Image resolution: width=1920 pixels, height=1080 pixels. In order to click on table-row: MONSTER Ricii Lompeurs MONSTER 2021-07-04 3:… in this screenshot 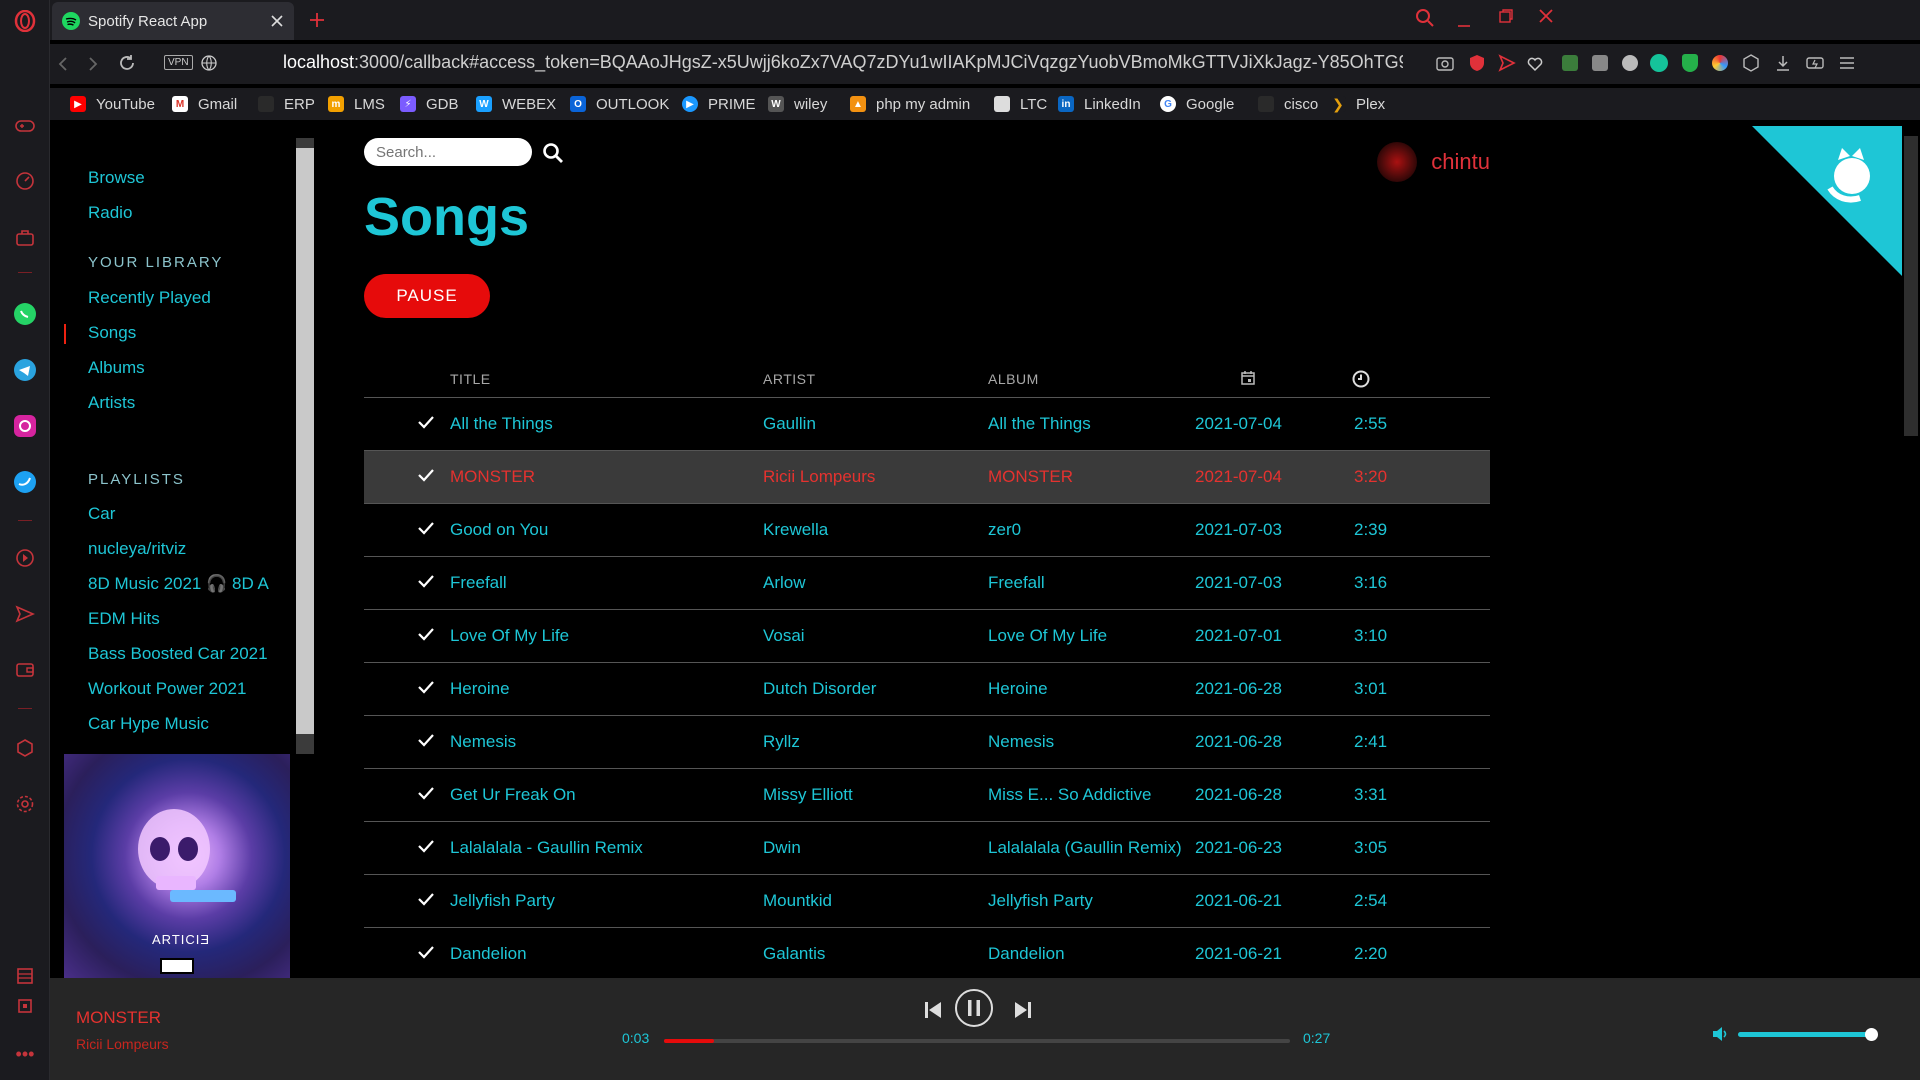, I will do `click(927, 477)`.